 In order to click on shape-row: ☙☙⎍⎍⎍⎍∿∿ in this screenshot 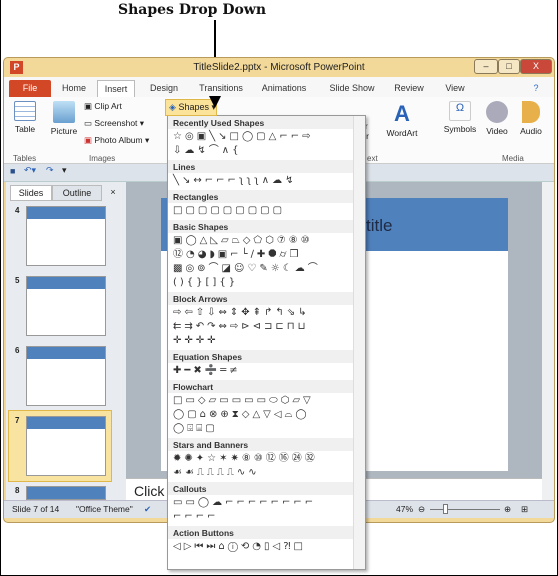, I will do `click(262, 473)`.